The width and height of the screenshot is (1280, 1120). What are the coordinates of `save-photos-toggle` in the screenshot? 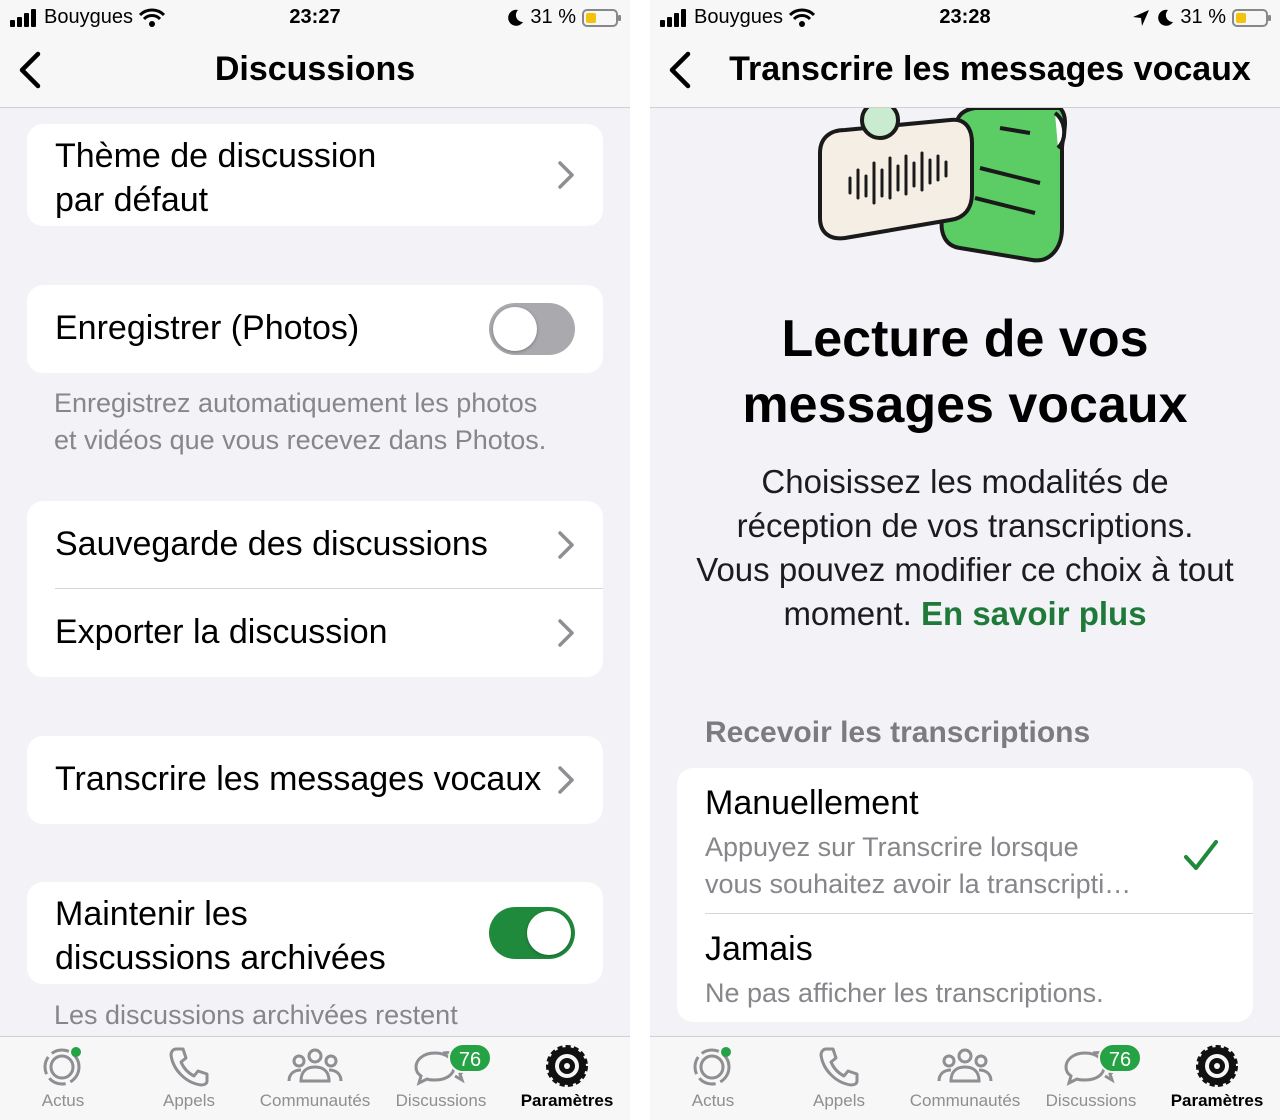 It's located at (532, 329).